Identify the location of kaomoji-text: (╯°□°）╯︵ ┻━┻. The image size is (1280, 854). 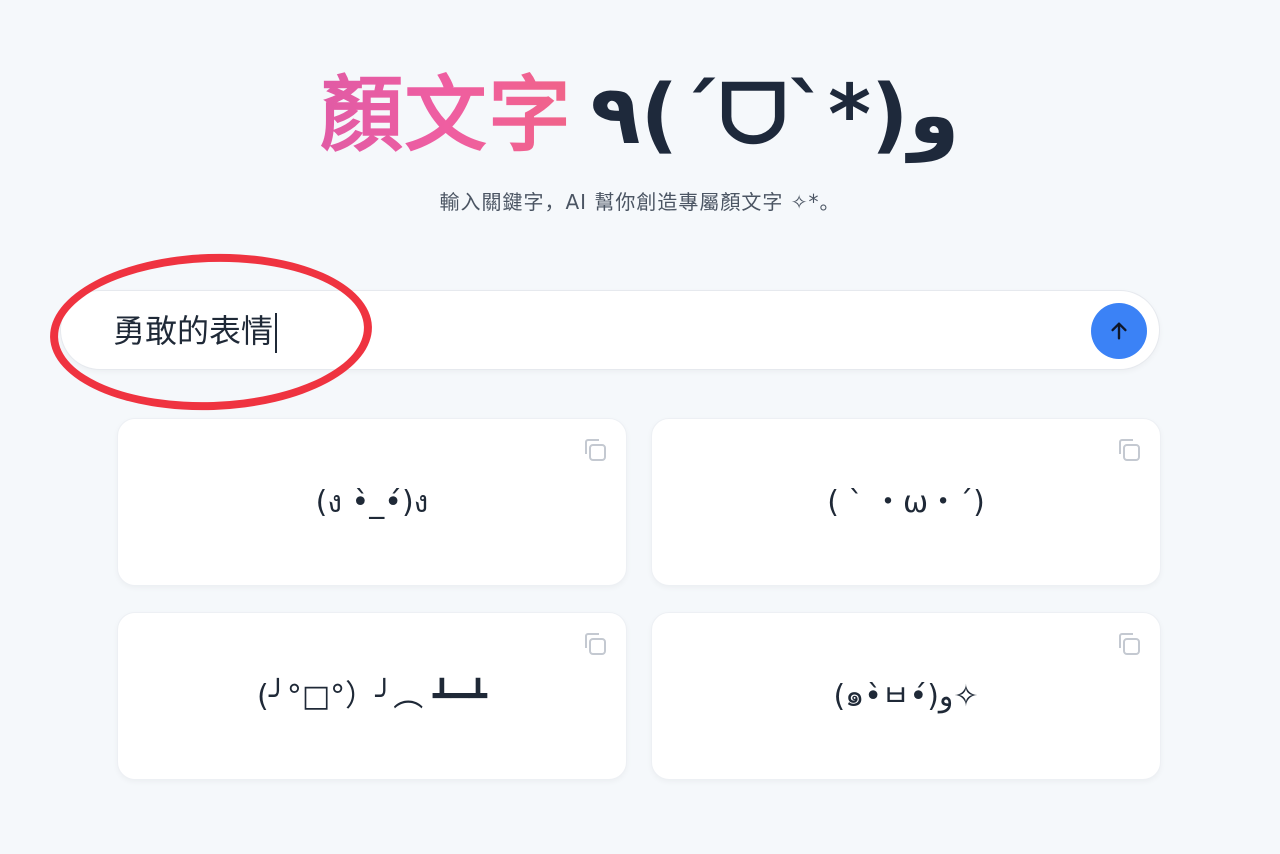
(372, 696).